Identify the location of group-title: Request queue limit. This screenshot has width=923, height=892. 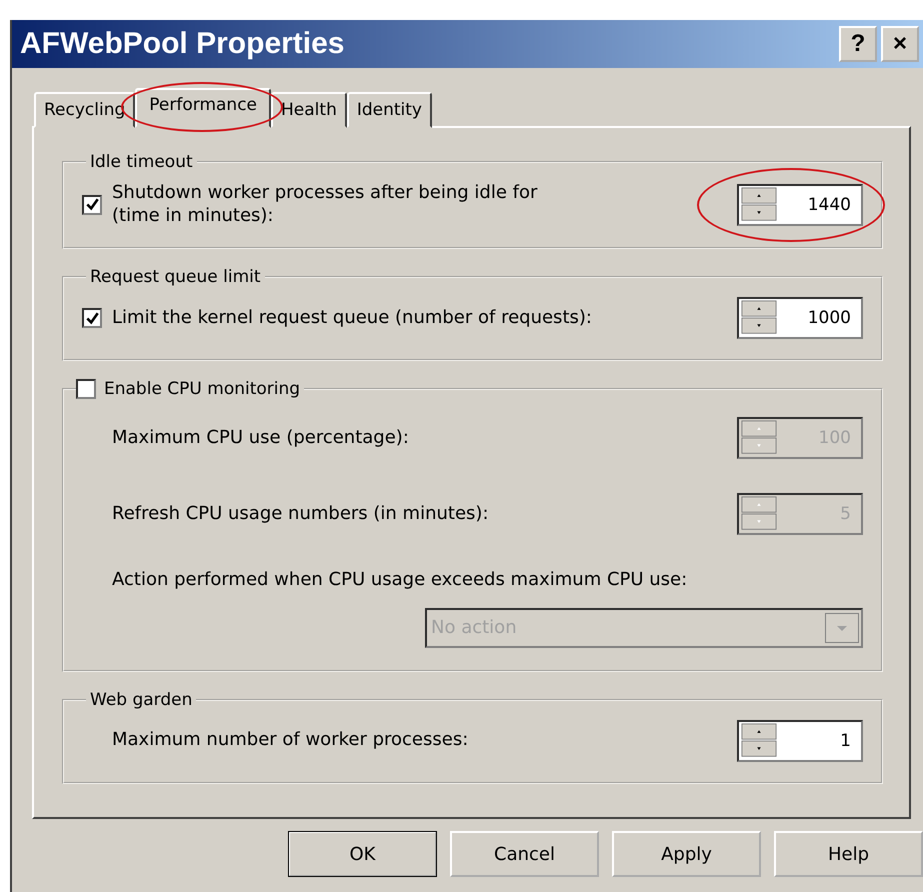
(175, 277).